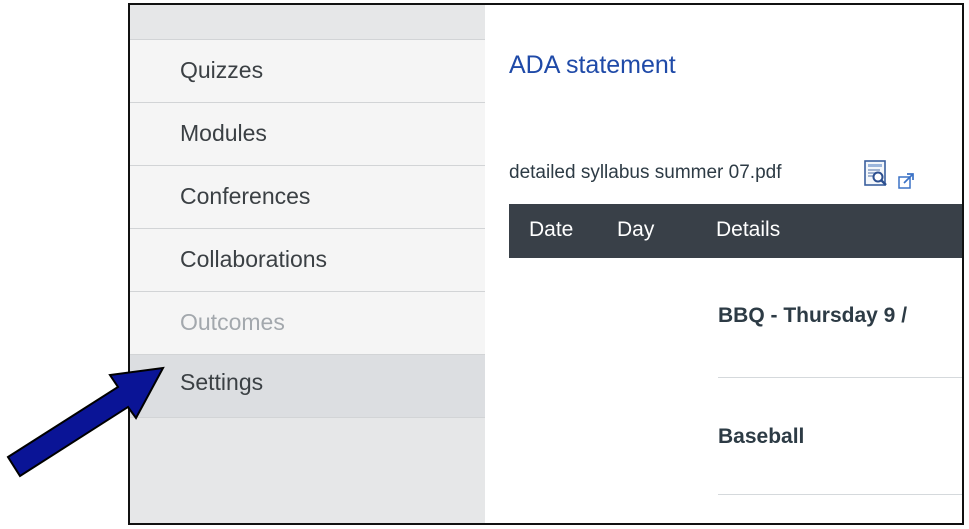 This screenshot has height=529, width=969. I want to click on table-row-event-link: BBQ - Thursday 9 /, so click(812, 316).